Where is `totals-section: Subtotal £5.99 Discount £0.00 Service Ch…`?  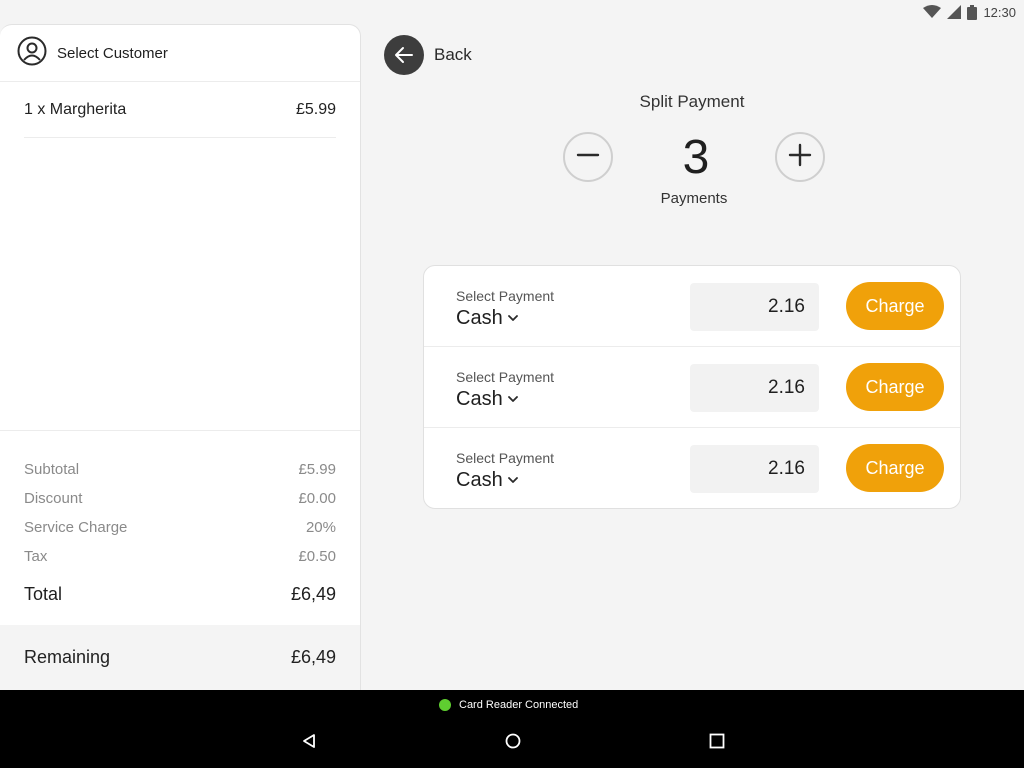 totals-section: Subtotal £5.99 Discount £0.00 Service Ch… is located at coordinates (180, 528).